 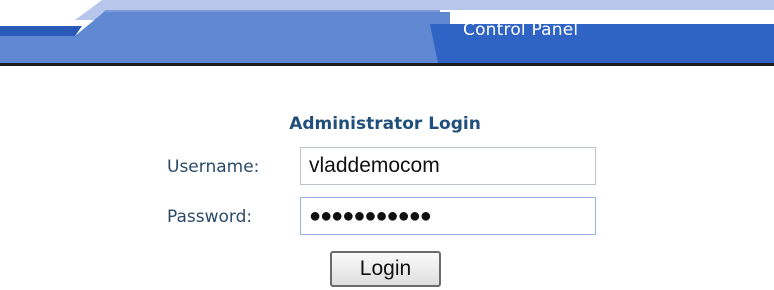 What do you see at coordinates (385, 269) in the screenshot?
I see `login-button: Login` at bounding box center [385, 269].